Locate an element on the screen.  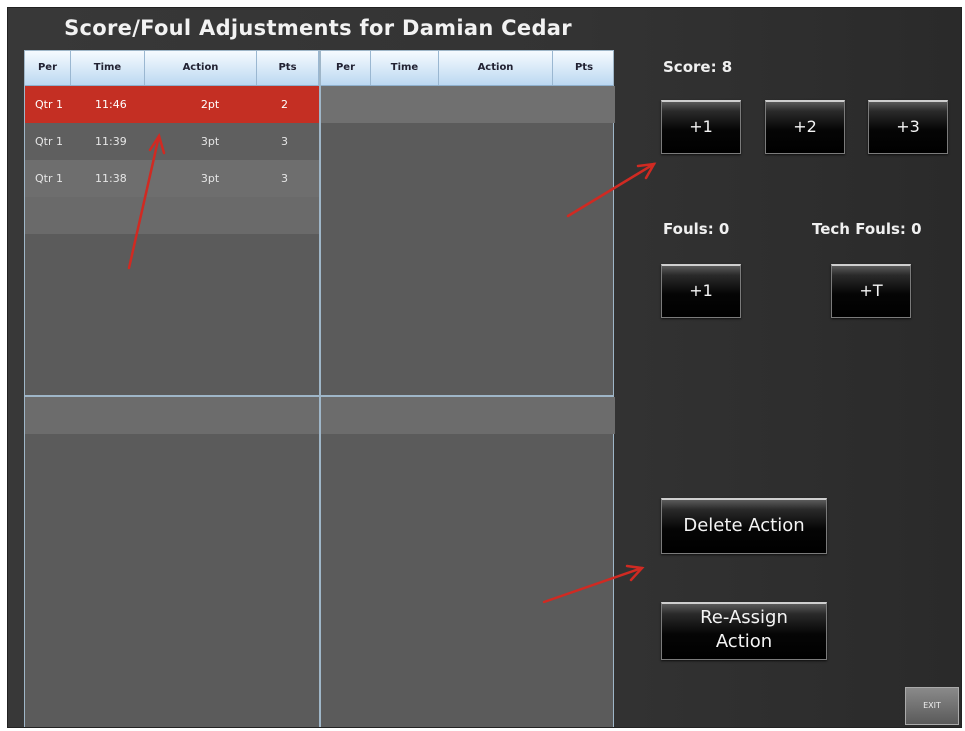
reassign-label-line2: Action is located at coordinates (744, 641).